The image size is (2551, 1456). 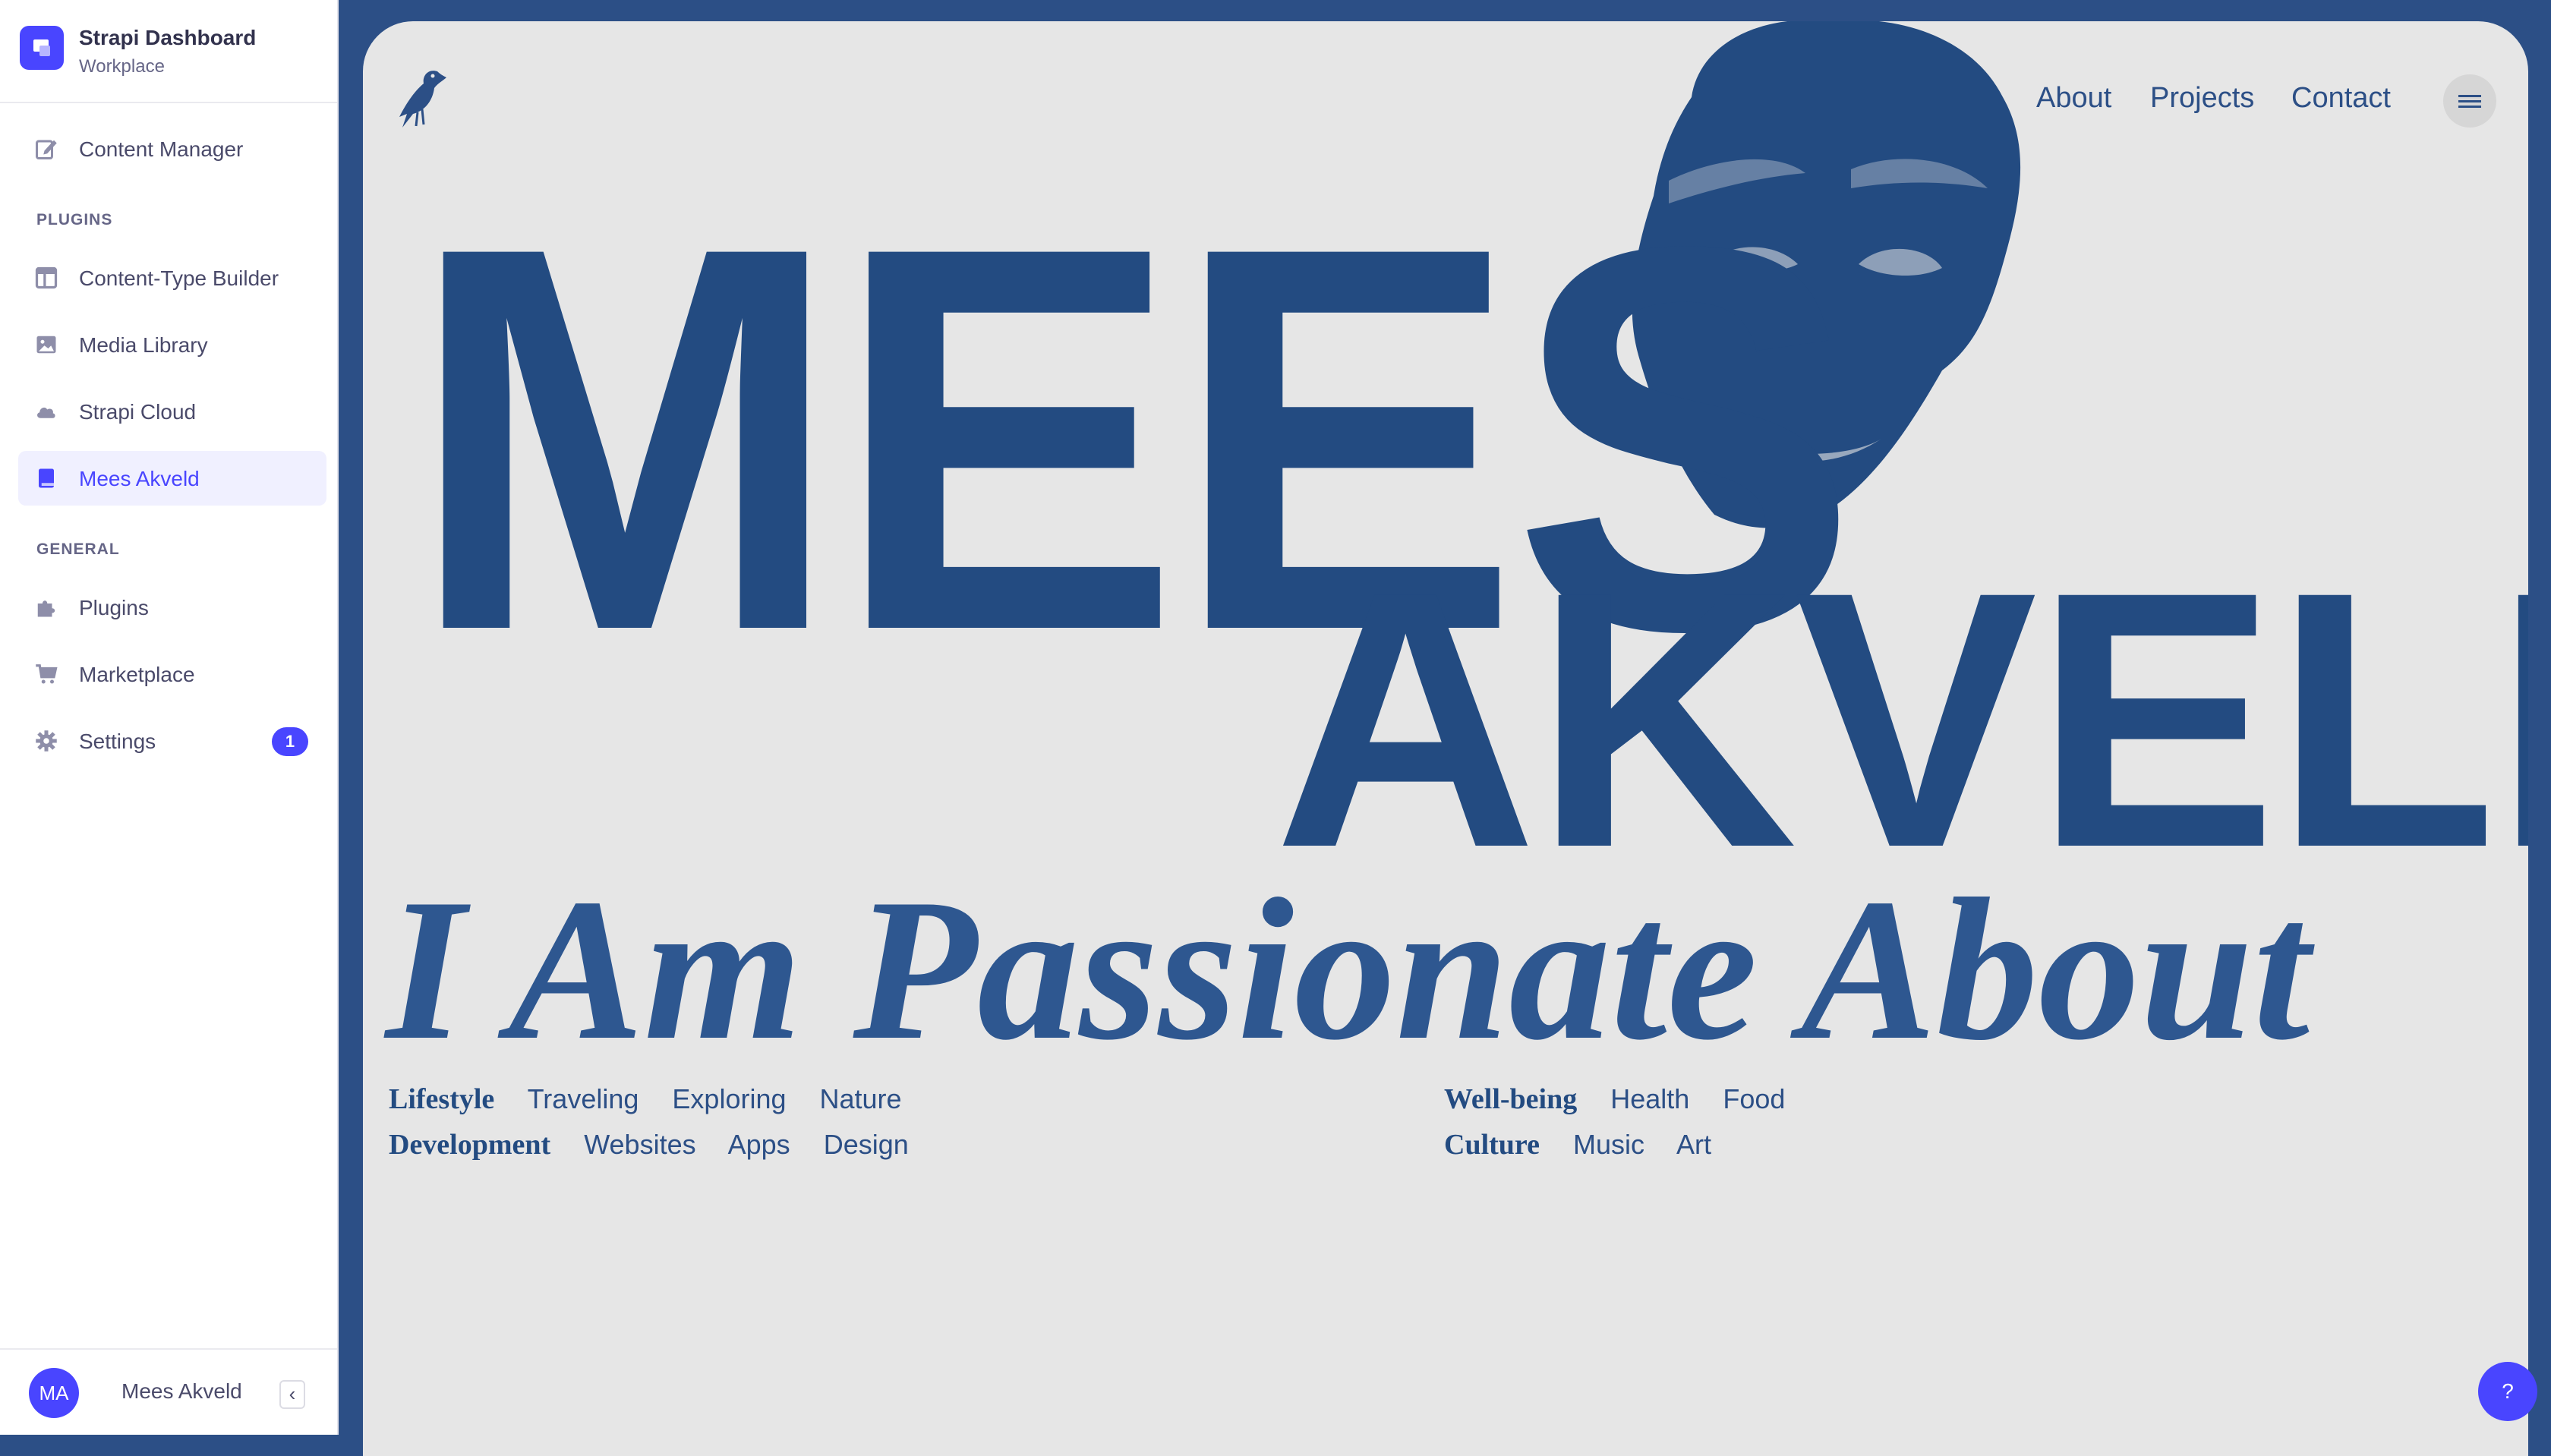 What do you see at coordinates (1693, 1144) in the screenshot?
I see `interest-tag: Art` at bounding box center [1693, 1144].